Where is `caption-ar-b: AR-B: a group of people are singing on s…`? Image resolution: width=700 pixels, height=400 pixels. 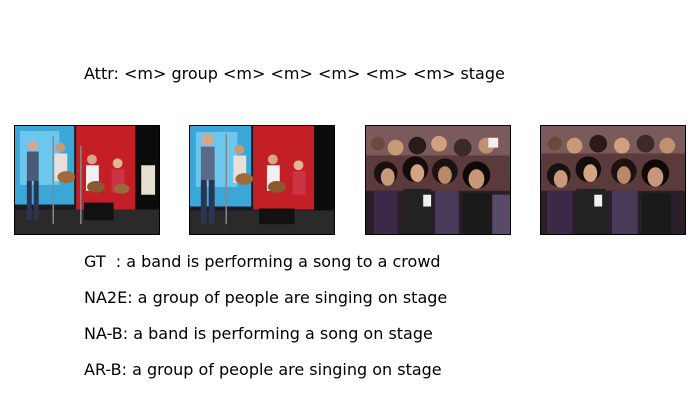
caption-ar-b: AR-B: a group of people are singing on s… is located at coordinates (263, 369).